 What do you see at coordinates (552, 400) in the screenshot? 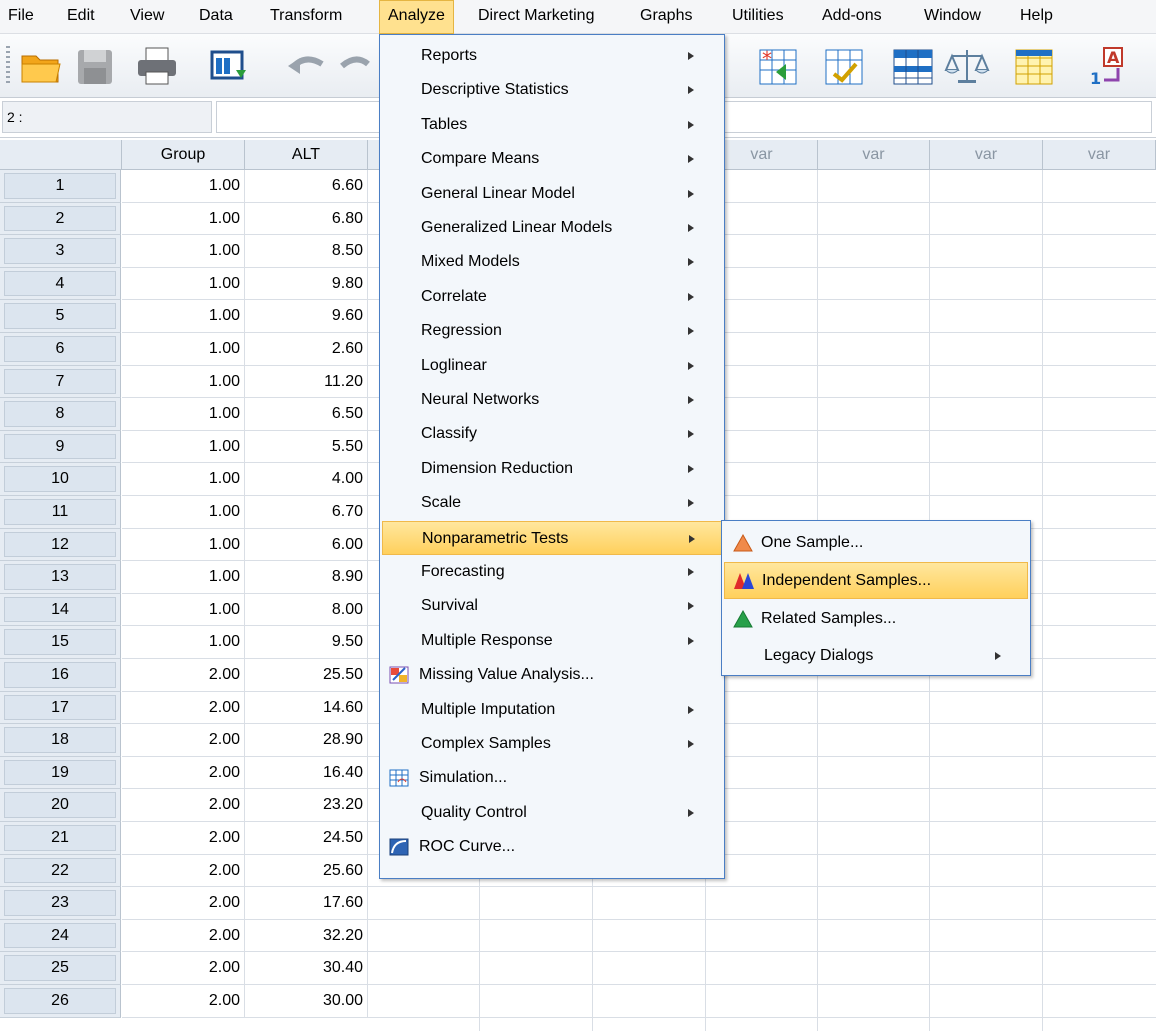
I see `menu-item-neural-networks: Neural Networks` at bounding box center [552, 400].